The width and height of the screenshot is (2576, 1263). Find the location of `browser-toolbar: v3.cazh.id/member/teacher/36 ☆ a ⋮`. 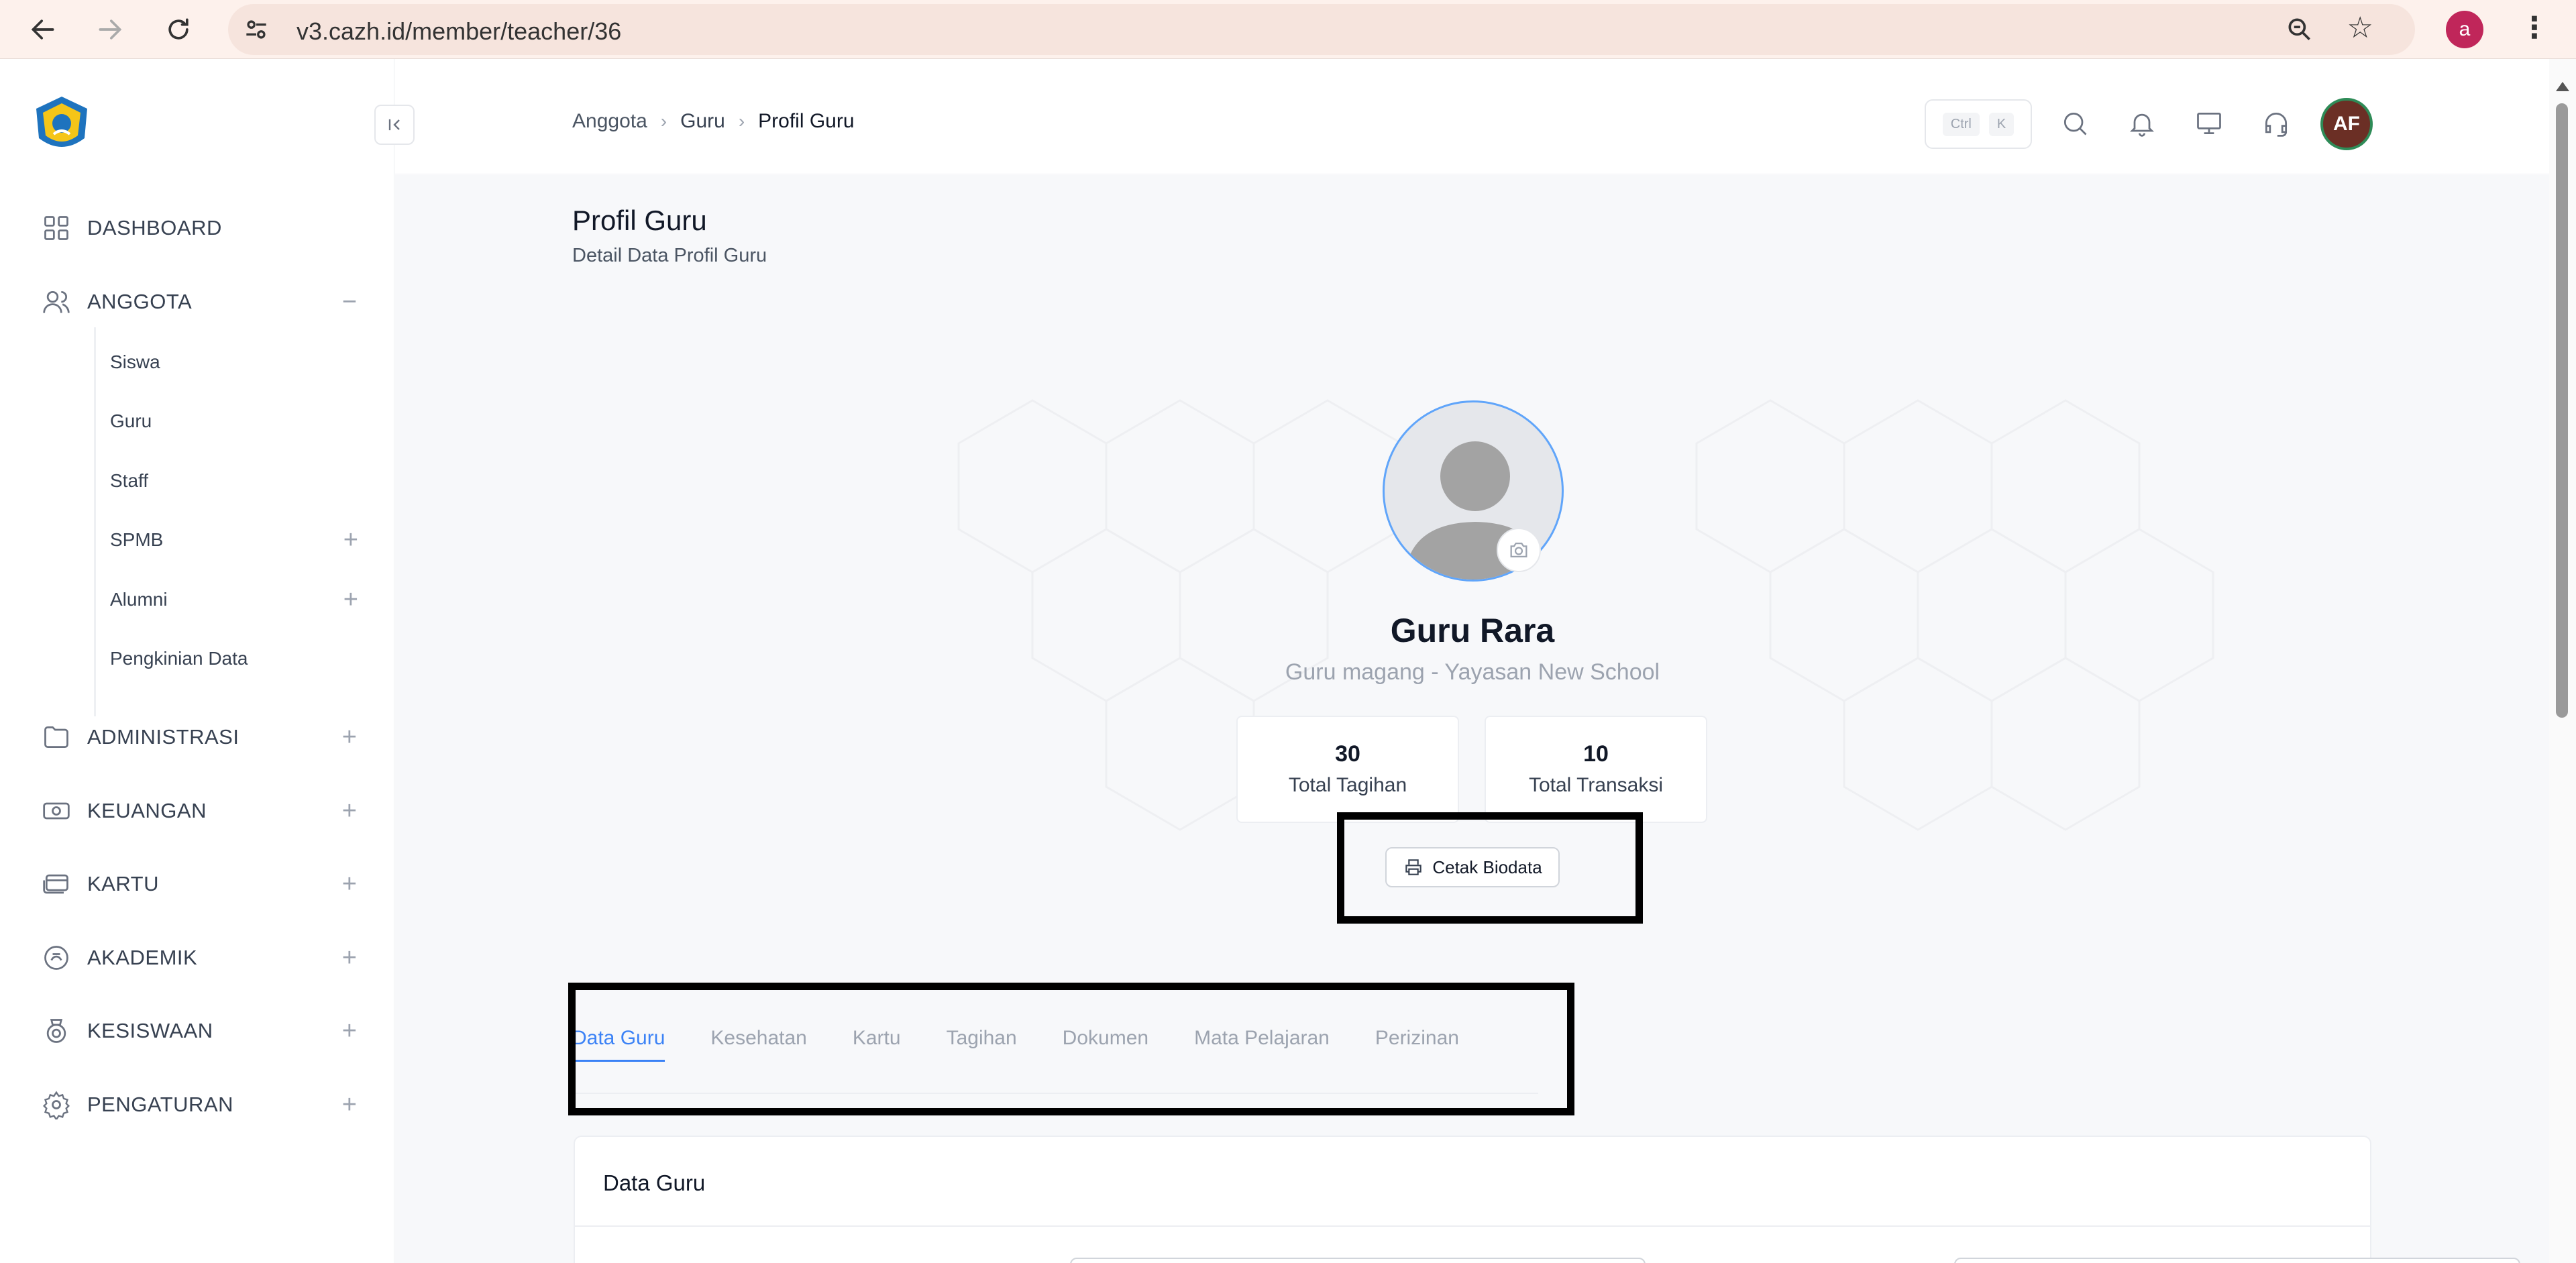

browser-toolbar: v3.cazh.id/member/teacher/36 ☆ a ⋮ is located at coordinates (1288, 29).